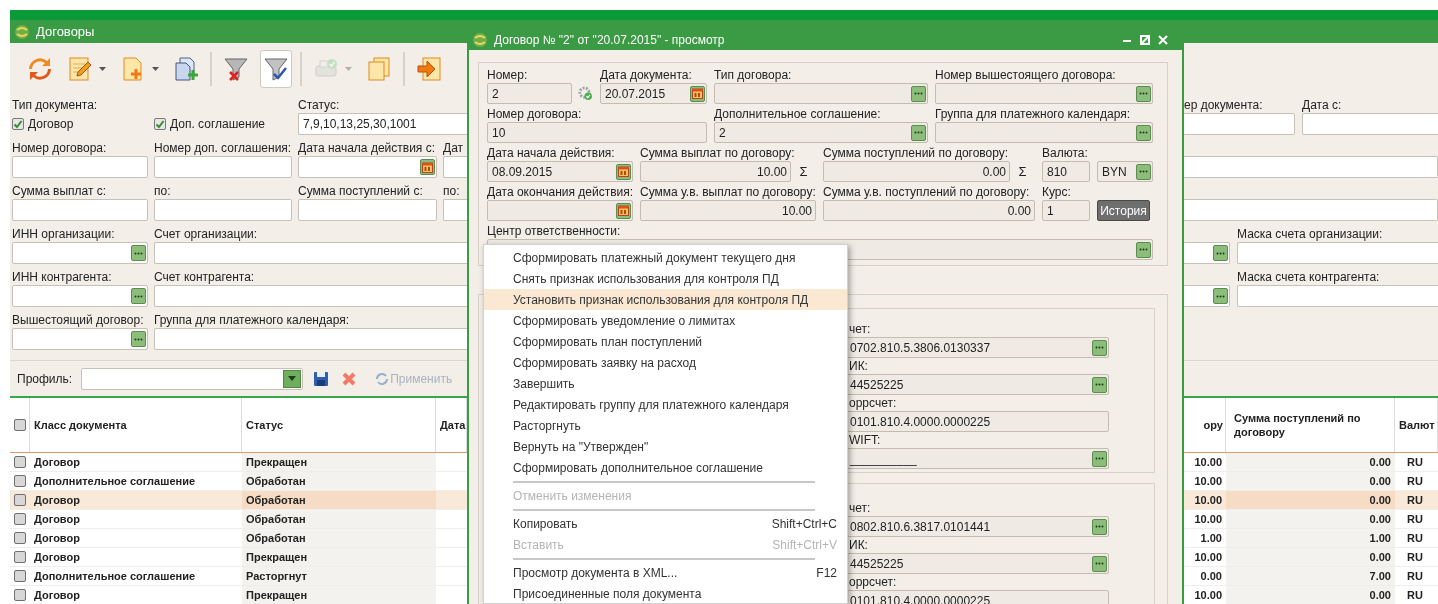 This screenshot has height=604, width=1438. What do you see at coordinates (1213, 425) in the screenshot?
I see `column-header: ору` at bounding box center [1213, 425].